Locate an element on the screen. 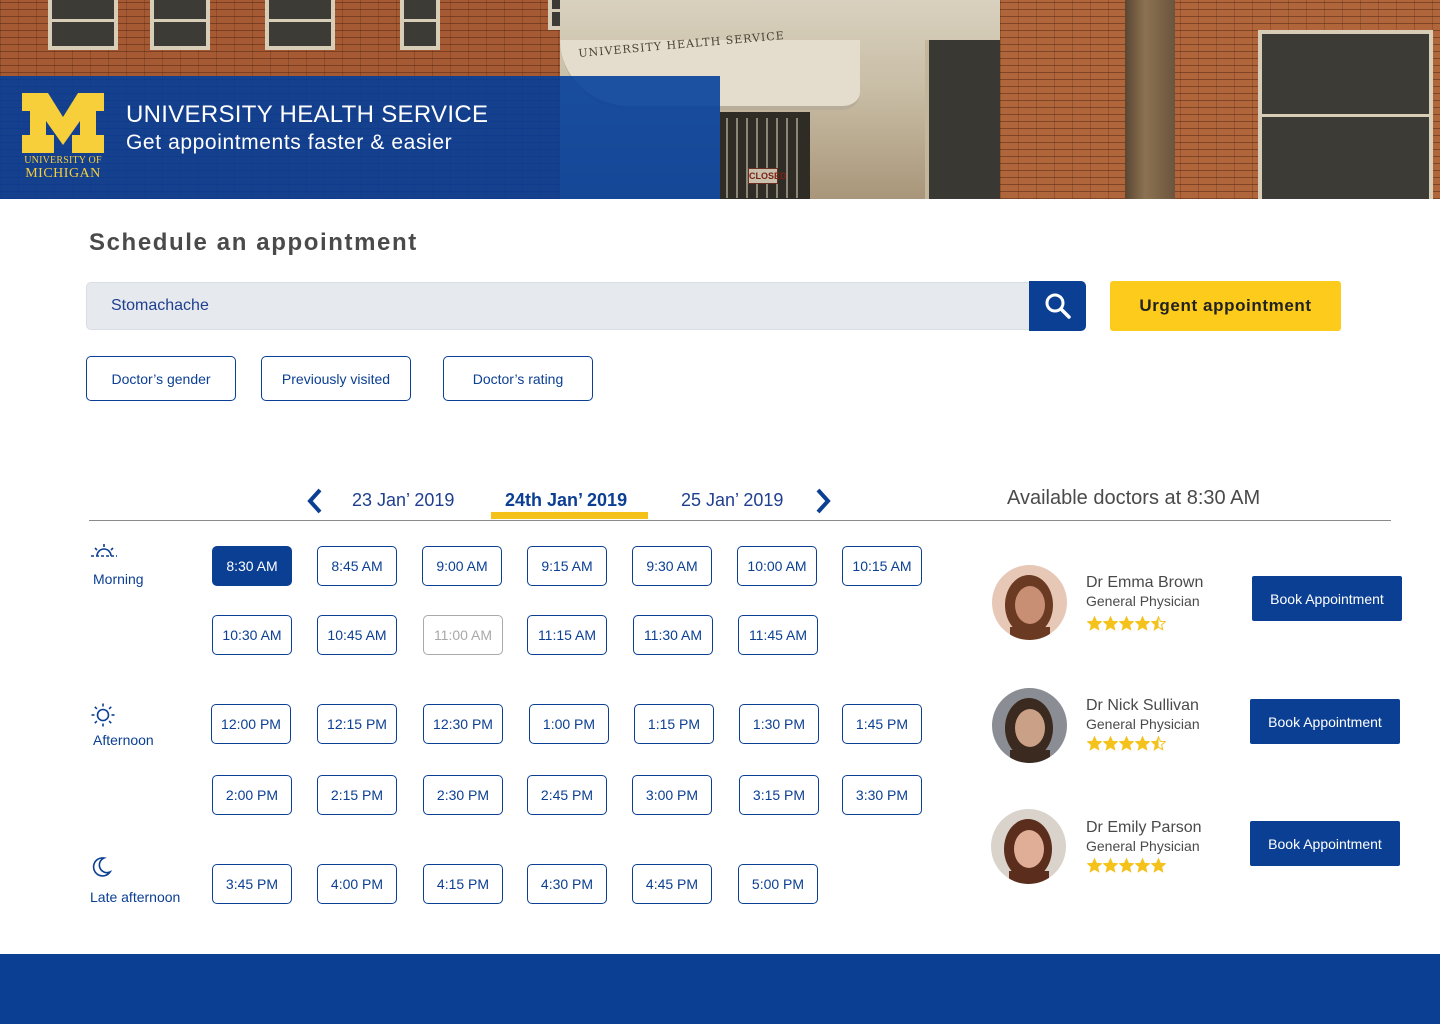 The width and height of the screenshot is (1440, 1024). divider is located at coordinates (740, 520).